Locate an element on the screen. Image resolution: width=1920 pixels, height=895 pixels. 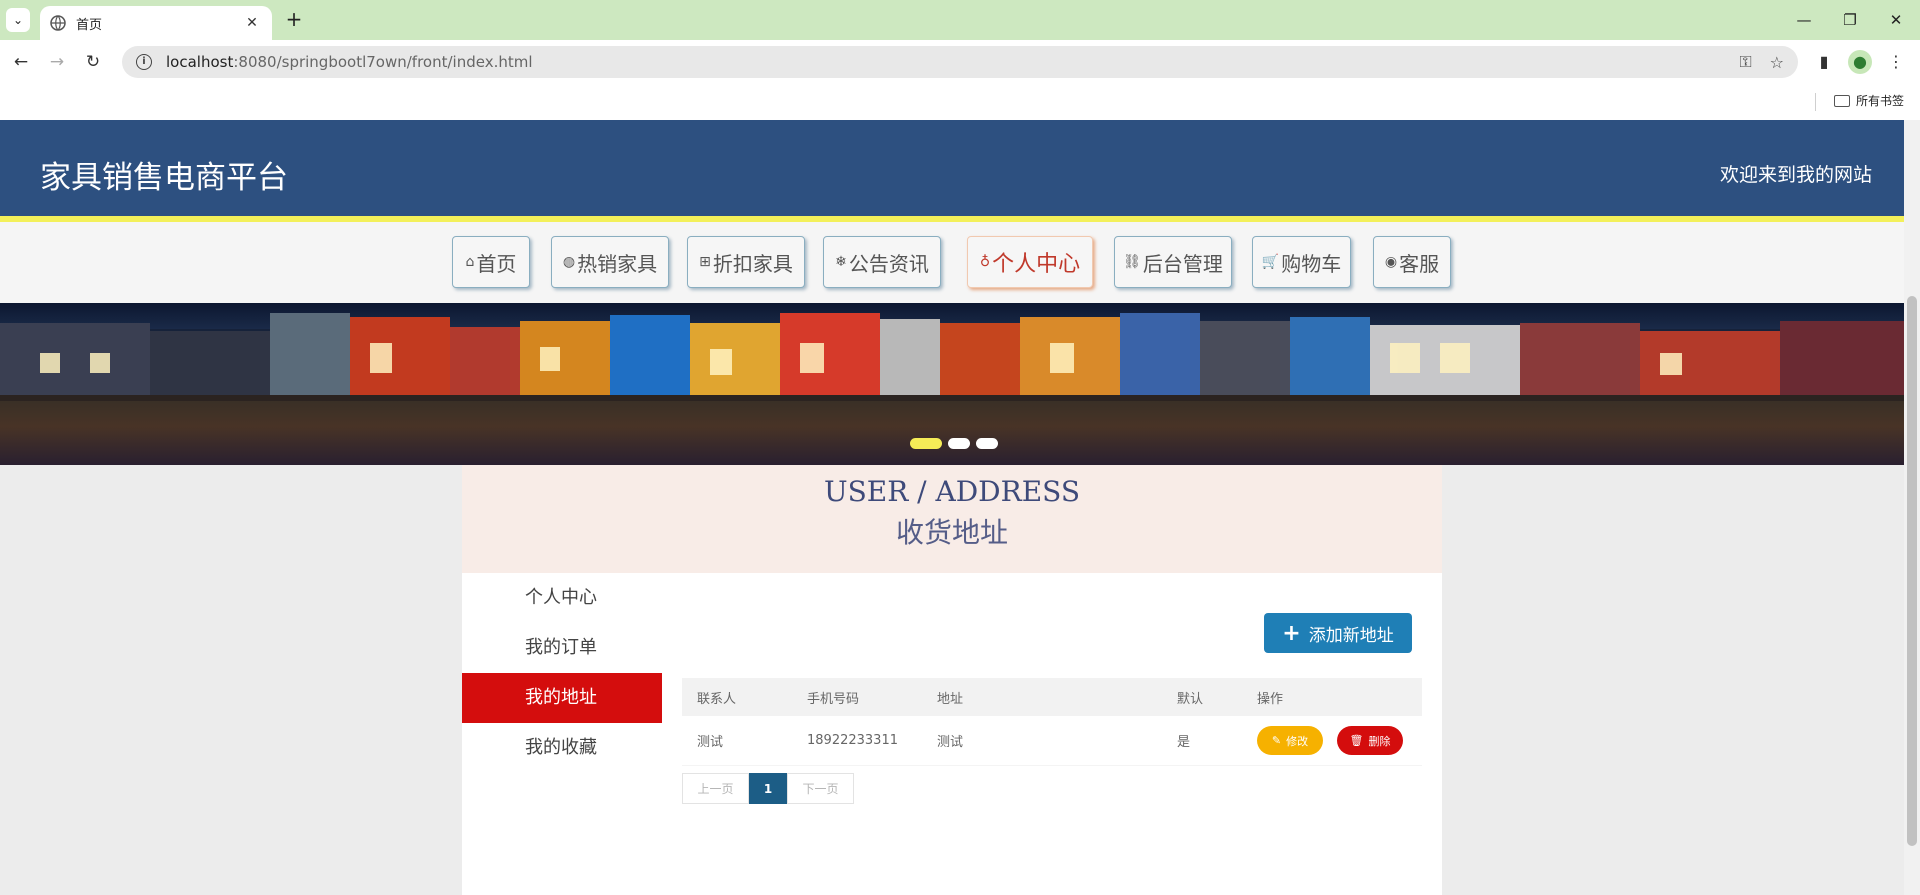
user-side-menu: 个人中心 我的订单 我的地址 我的收藏 is located at coordinates (562, 673).